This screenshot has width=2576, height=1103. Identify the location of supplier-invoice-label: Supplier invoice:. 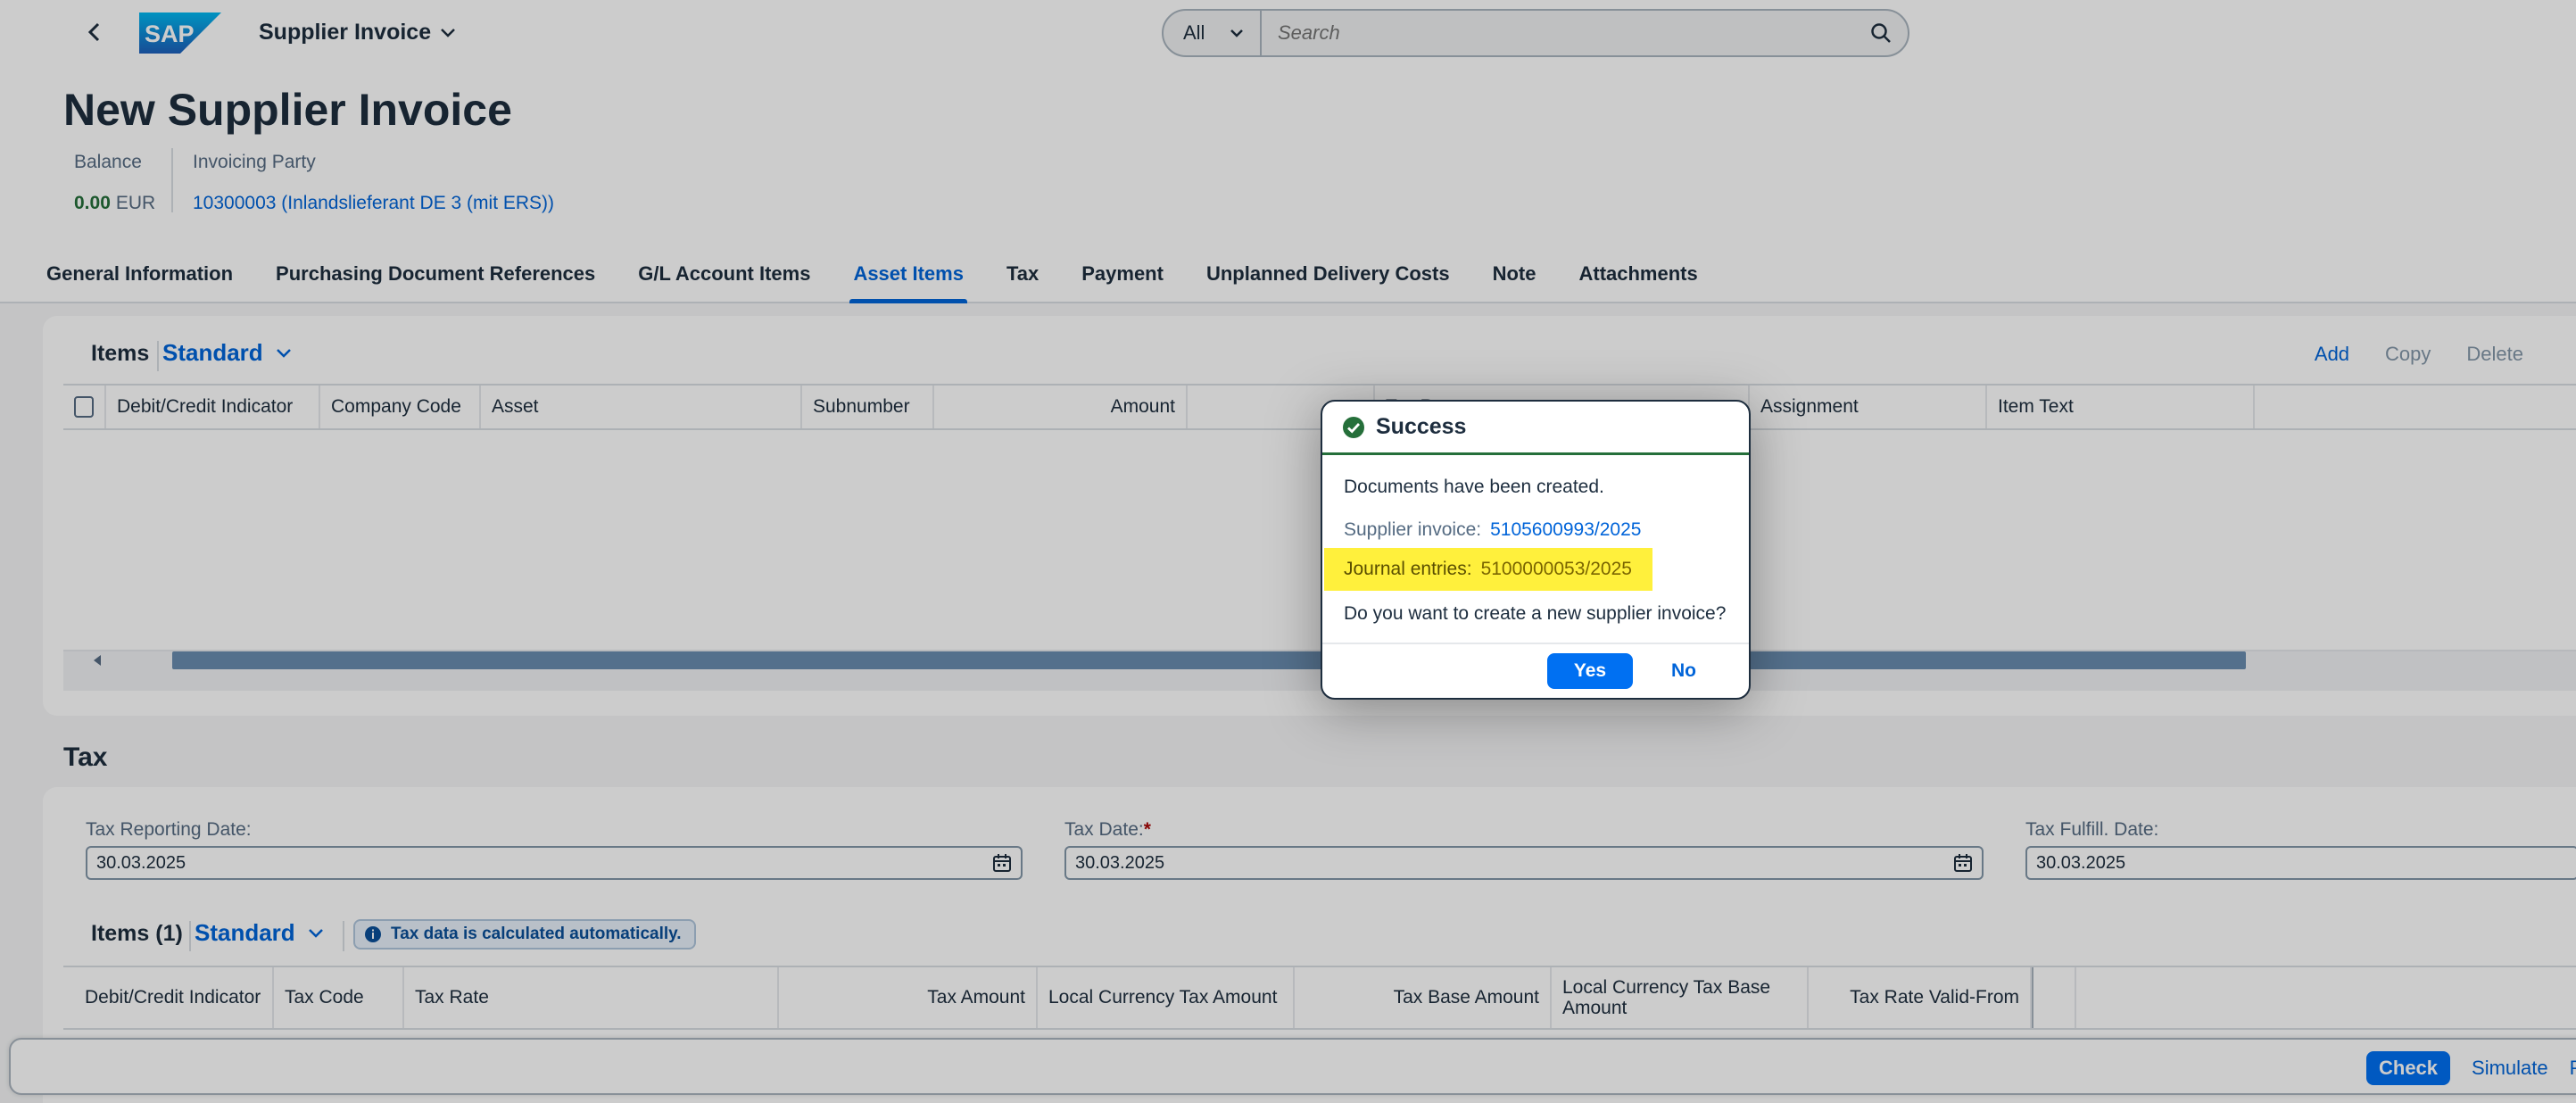
(1413, 529).